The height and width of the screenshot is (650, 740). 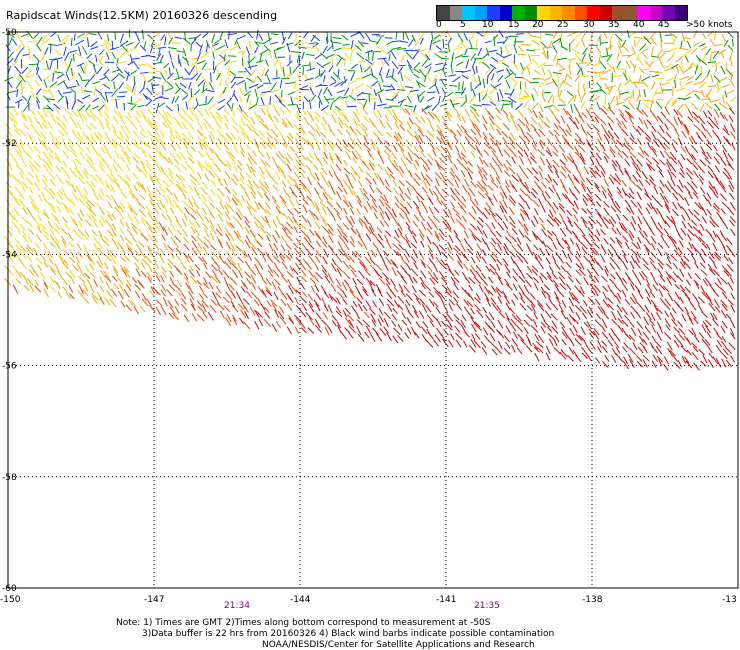 What do you see at coordinates (154, 600) in the screenshot?
I see `longitude-label: -147` at bounding box center [154, 600].